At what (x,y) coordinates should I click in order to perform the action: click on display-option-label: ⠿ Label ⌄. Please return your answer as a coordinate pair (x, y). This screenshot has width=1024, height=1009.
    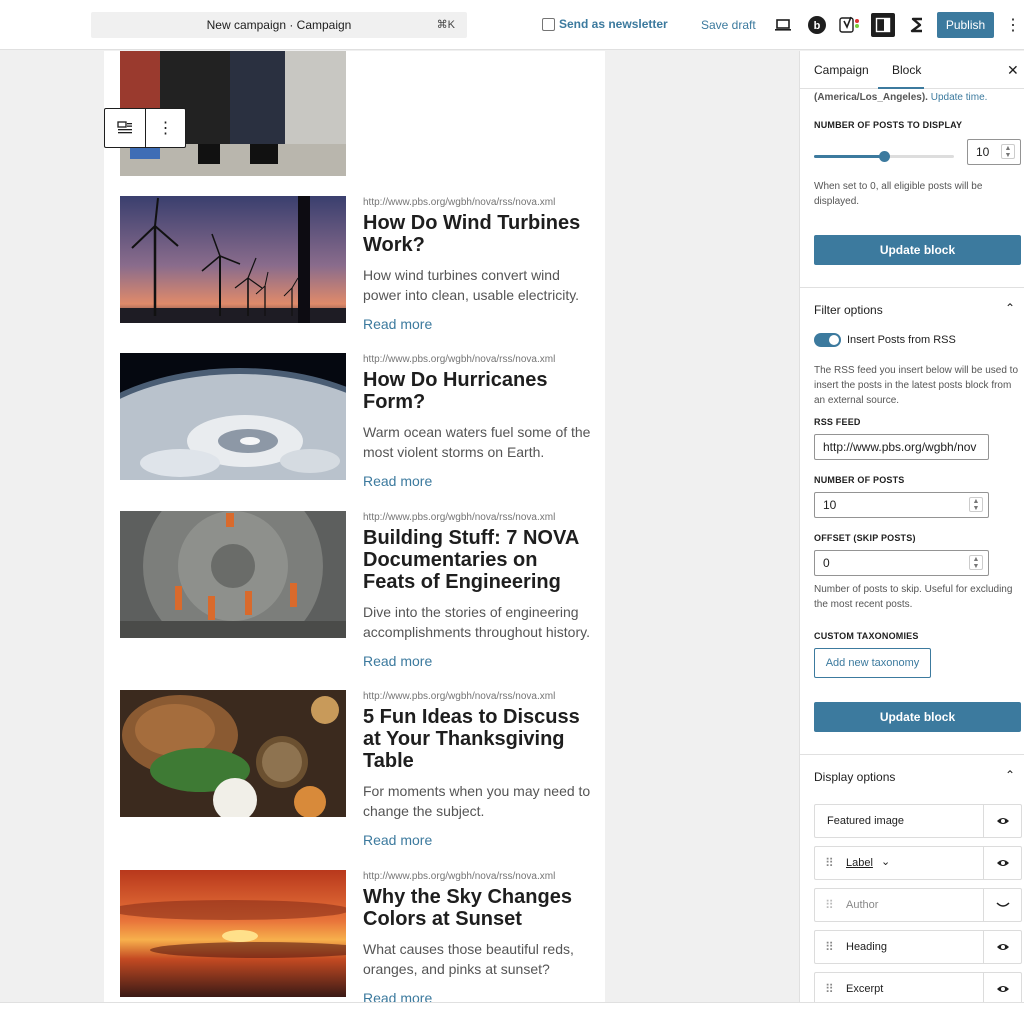
    Looking at the image, I should click on (918, 863).